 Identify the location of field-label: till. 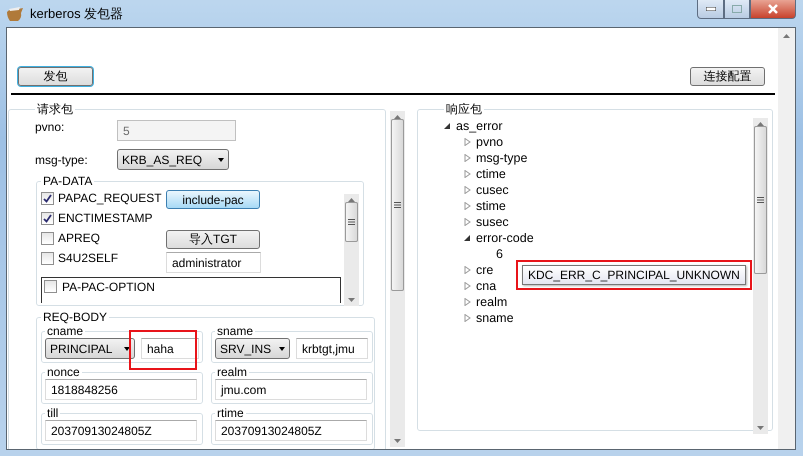
(53, 413).